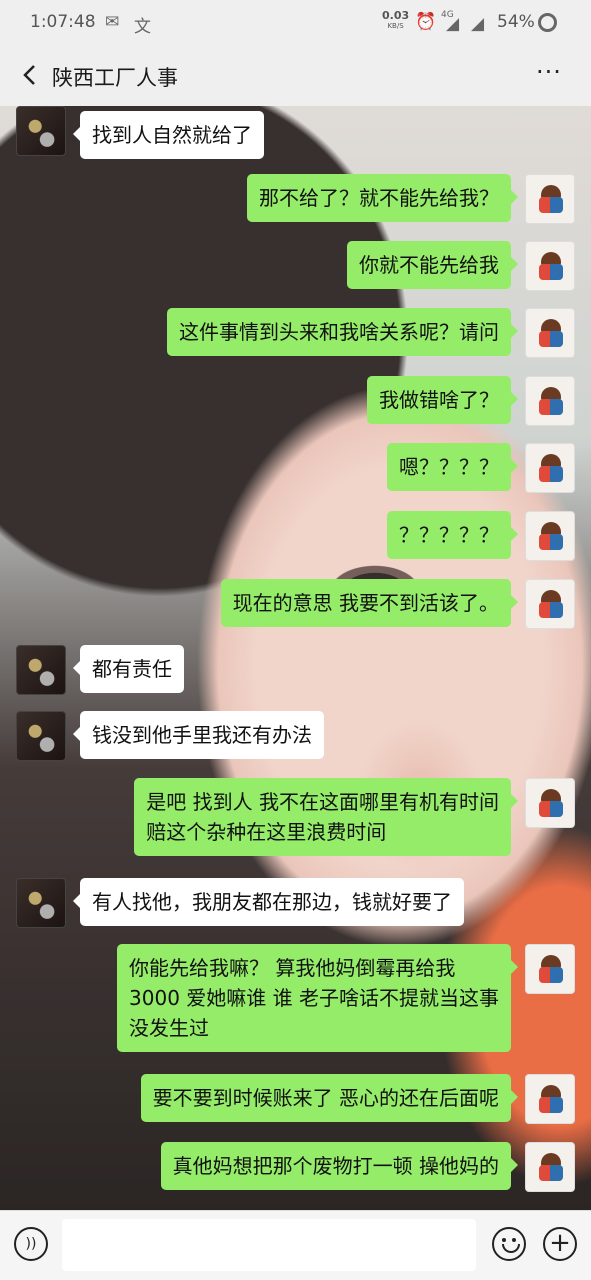 The width and height of the screenshot is (591, 1280). I want to click on chat-title: 陕西工厂人事, so click(115, 78).